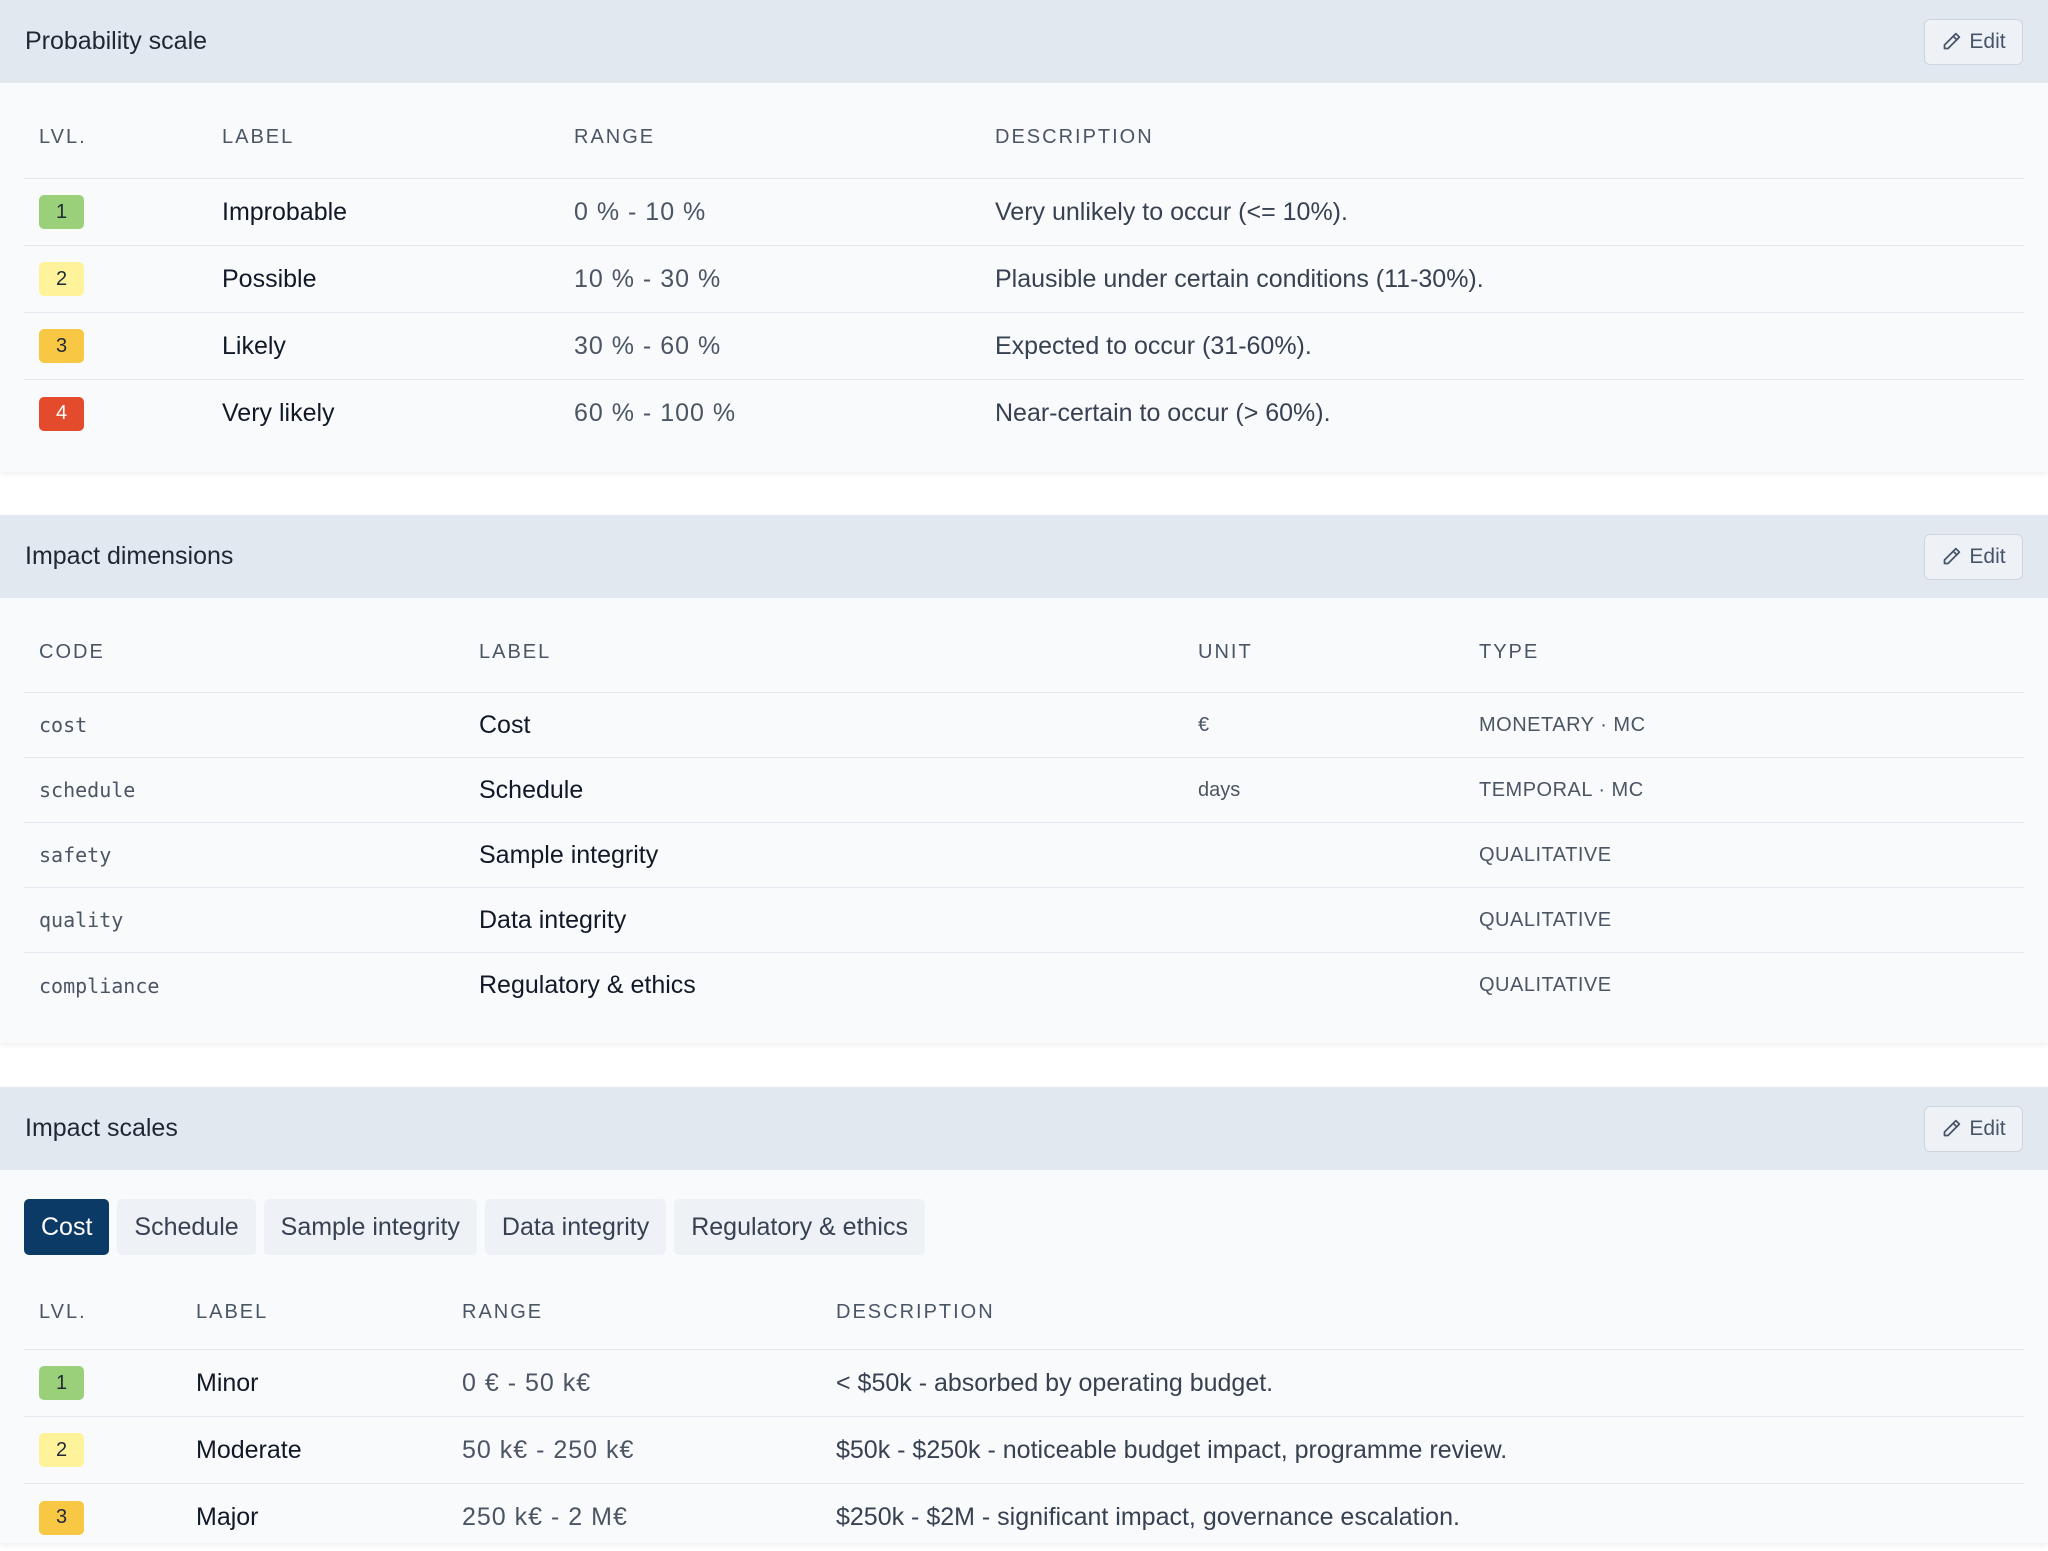  Describe the element at coordinates (505, 724) in the screenshot. I see `dimension-label: Cost` at that location.